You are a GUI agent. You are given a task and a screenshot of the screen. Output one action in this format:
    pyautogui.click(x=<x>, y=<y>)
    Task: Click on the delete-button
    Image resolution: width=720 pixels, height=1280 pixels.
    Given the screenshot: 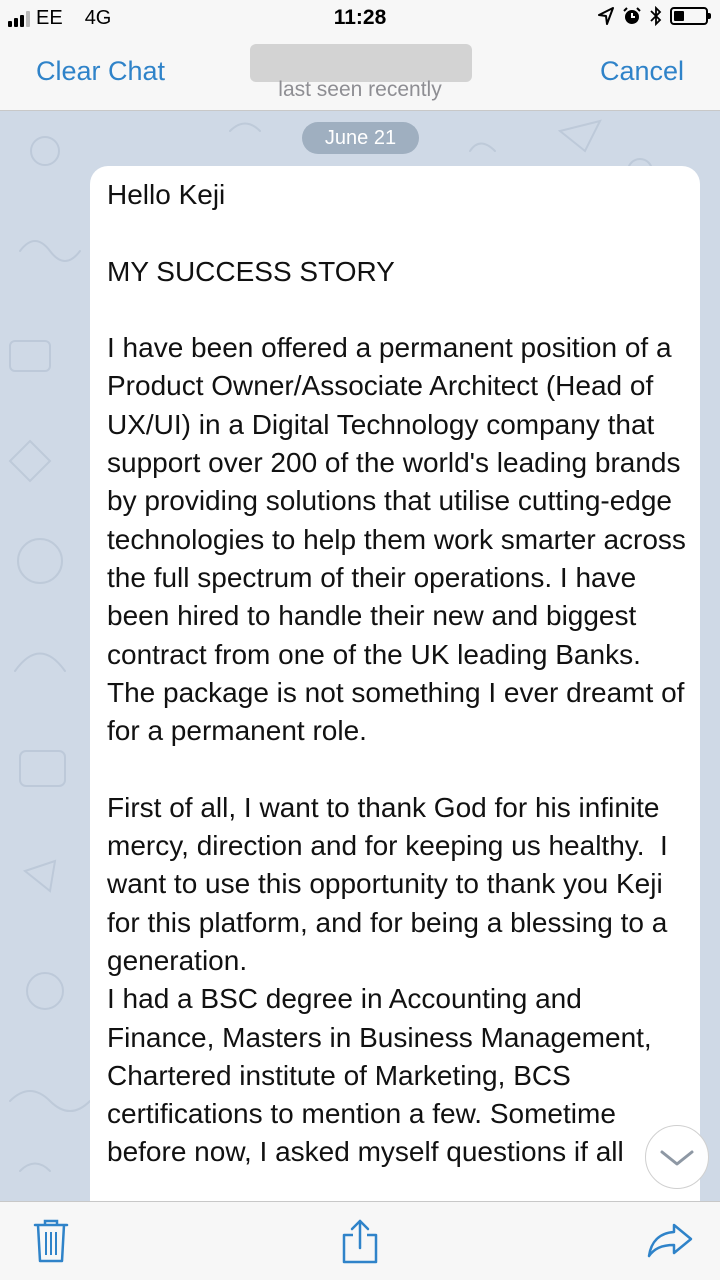 What is the action you would take?
    pyautogui.click(x=51, y=1243)
    